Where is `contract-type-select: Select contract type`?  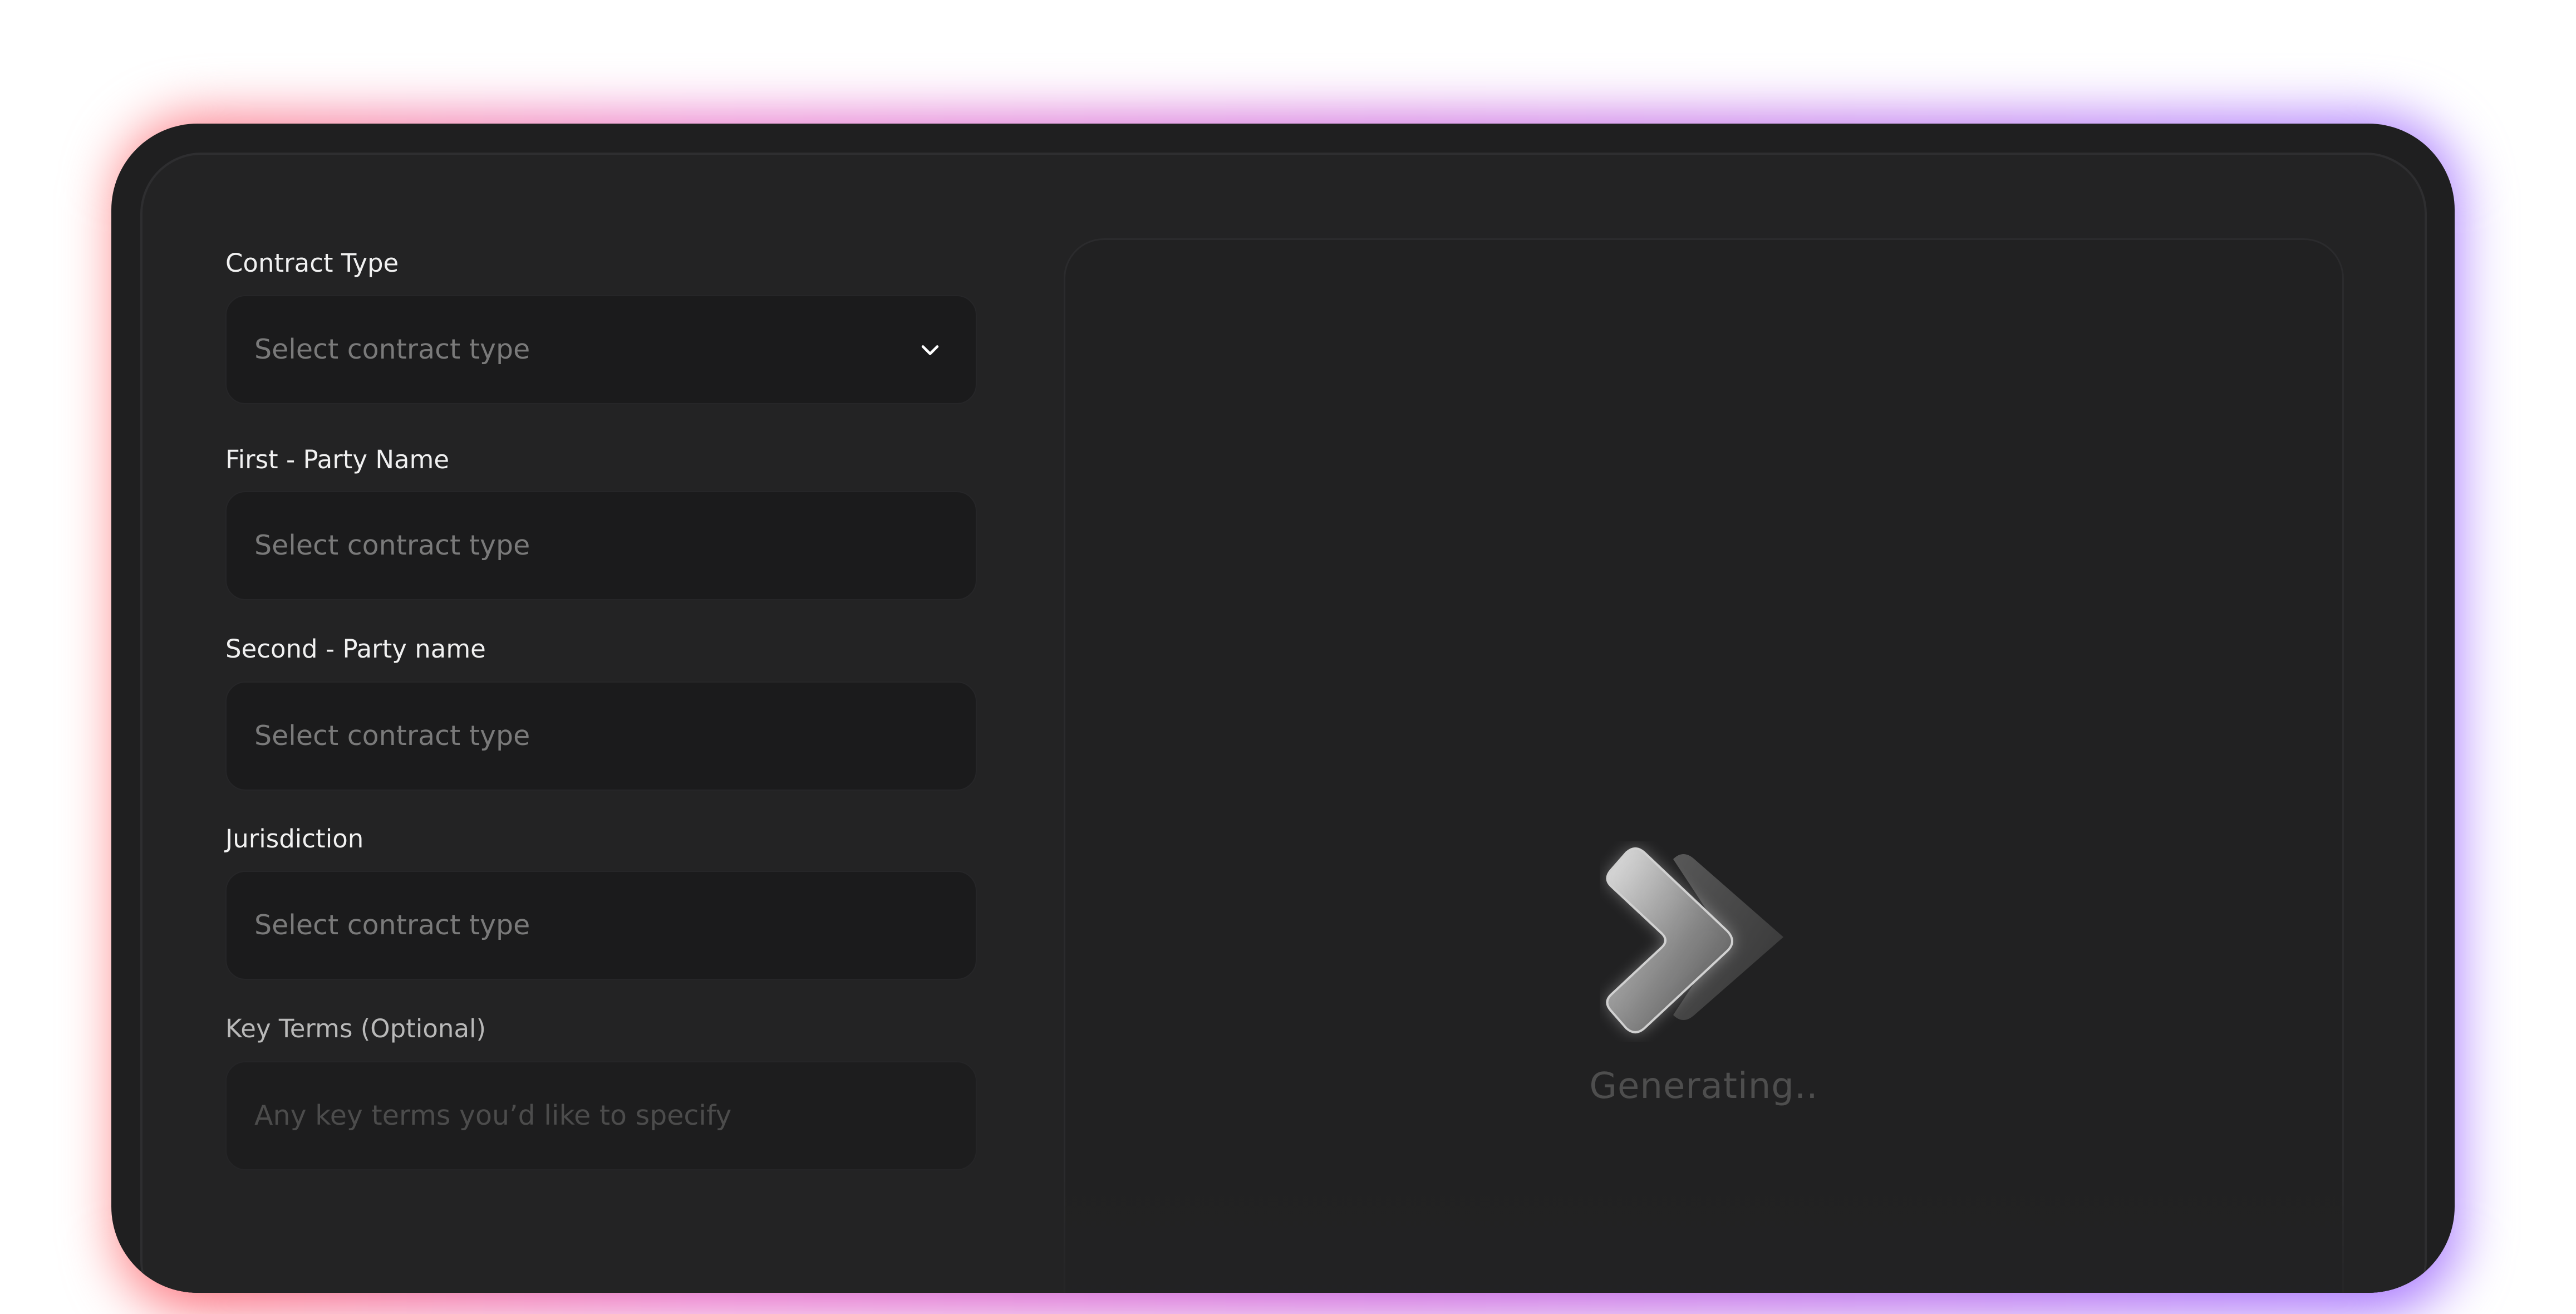
contract-type-select: Select contract type is located at coordinates (601, 349).